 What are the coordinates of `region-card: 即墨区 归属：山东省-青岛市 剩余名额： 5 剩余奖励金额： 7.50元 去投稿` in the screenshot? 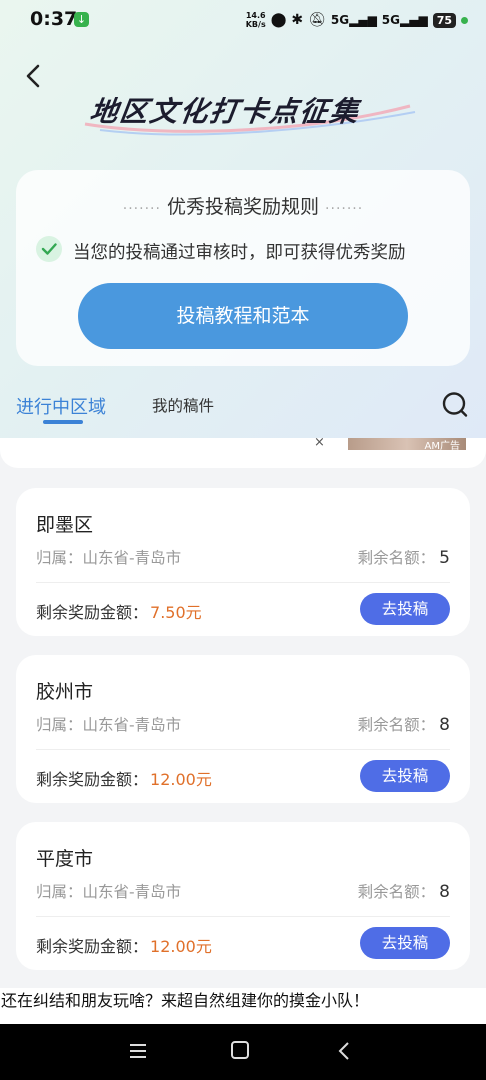 It's located at (243, 562).